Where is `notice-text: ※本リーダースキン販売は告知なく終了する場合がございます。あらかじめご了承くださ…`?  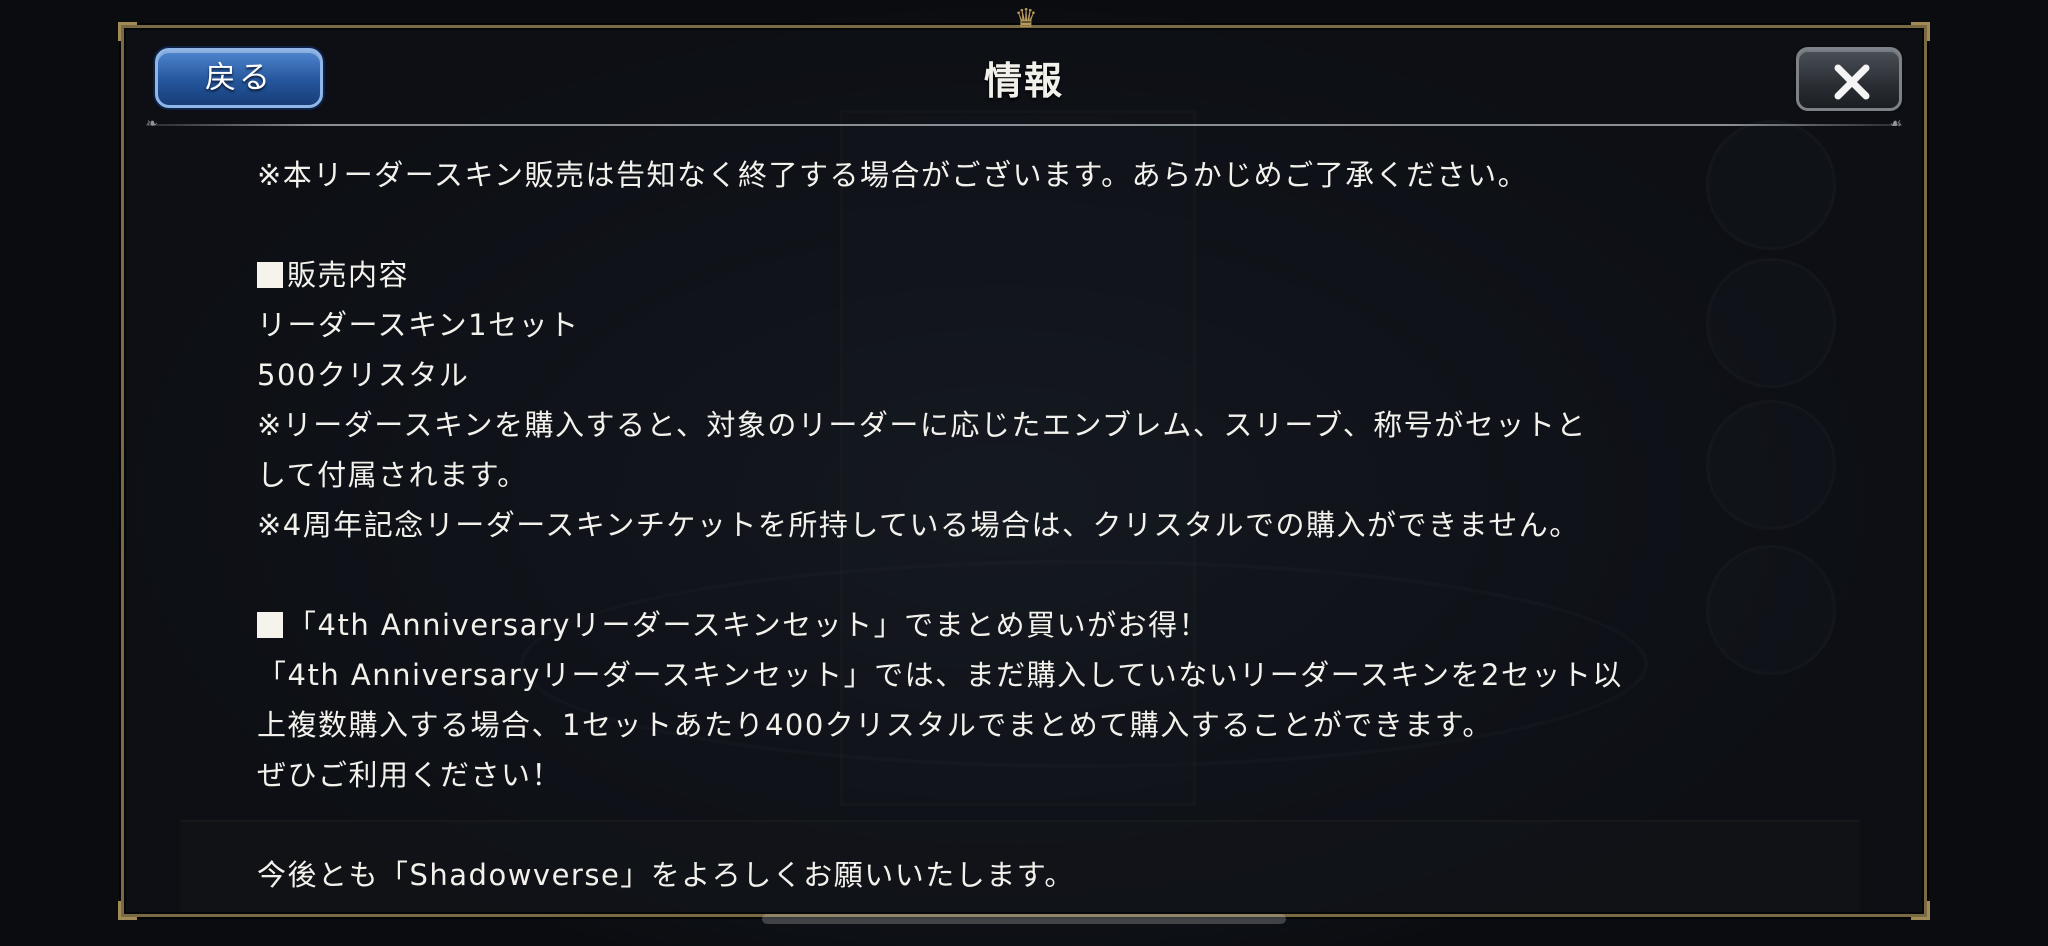
notice-text: ※本リーダースキン販売は告知なく終了する場合がございます。あらかじめご了承くださ… is located at coordinates (893, 175).